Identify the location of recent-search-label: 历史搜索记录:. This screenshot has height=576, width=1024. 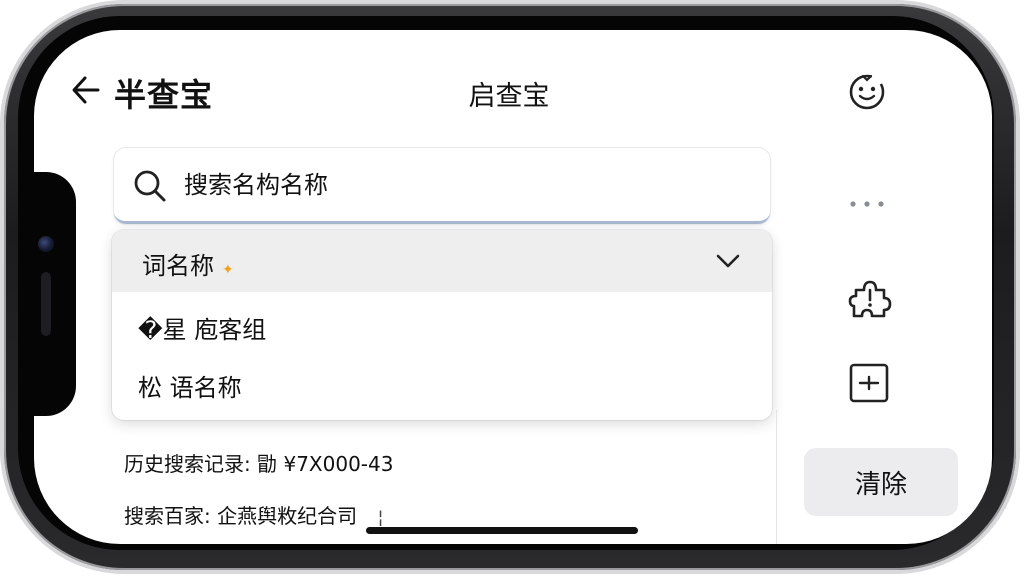
(187, 464).